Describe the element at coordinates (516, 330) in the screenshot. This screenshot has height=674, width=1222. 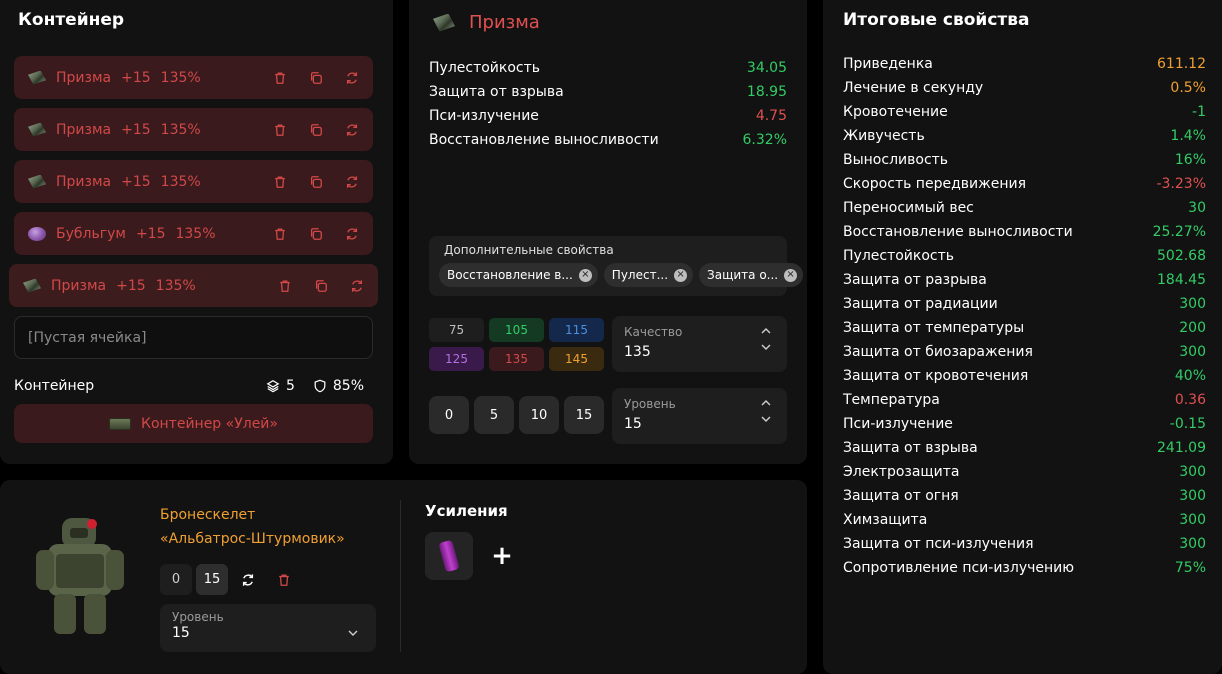
I see `quality-option-105: 105` at that location.